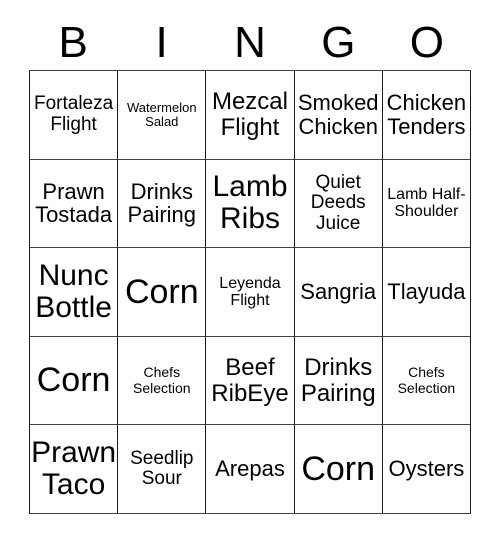 This screenshot has width=500, height=544. I want to click on bingo-cell: Tlayuda, so click(426, 292).